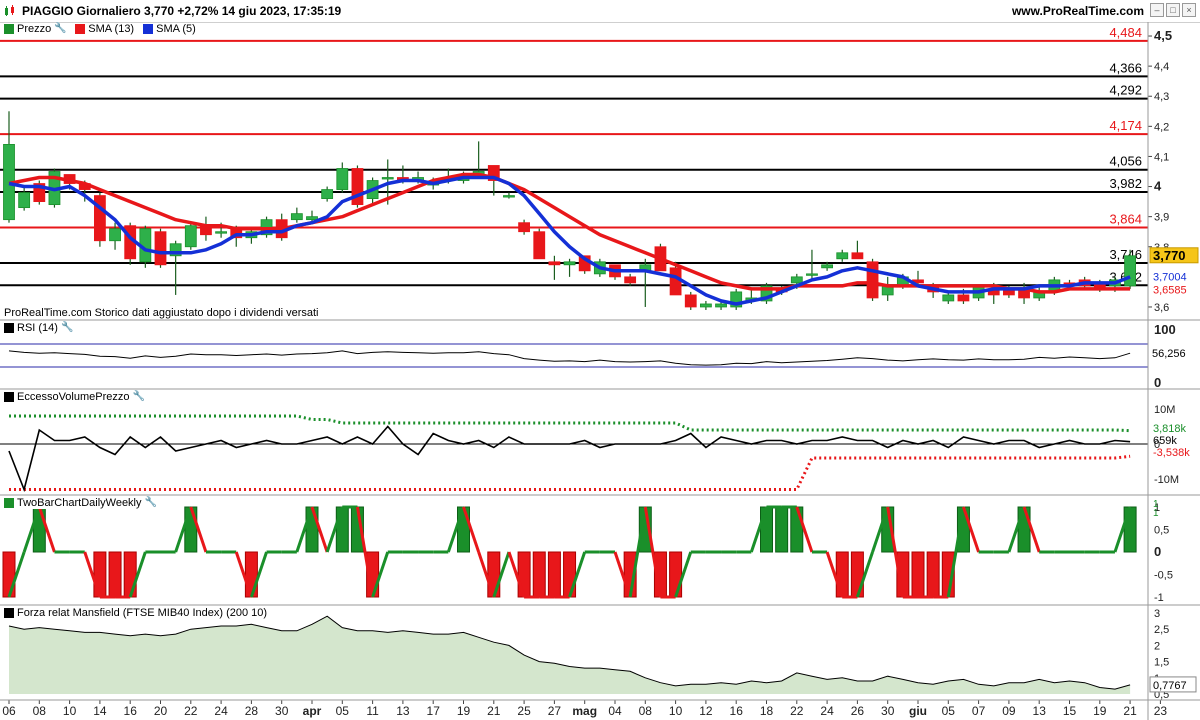  What do you see at coordinates (1161, 67) in the screenshot?
I see `y-tick-label: 4,4` at bounding box center [1161, 67].